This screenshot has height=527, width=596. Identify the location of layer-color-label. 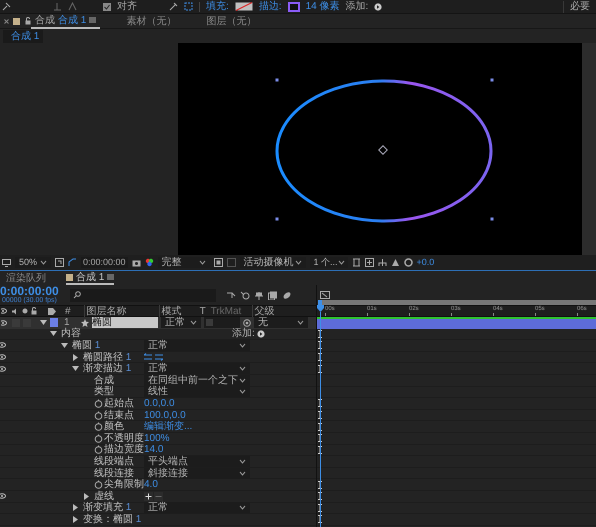
(54, 323).